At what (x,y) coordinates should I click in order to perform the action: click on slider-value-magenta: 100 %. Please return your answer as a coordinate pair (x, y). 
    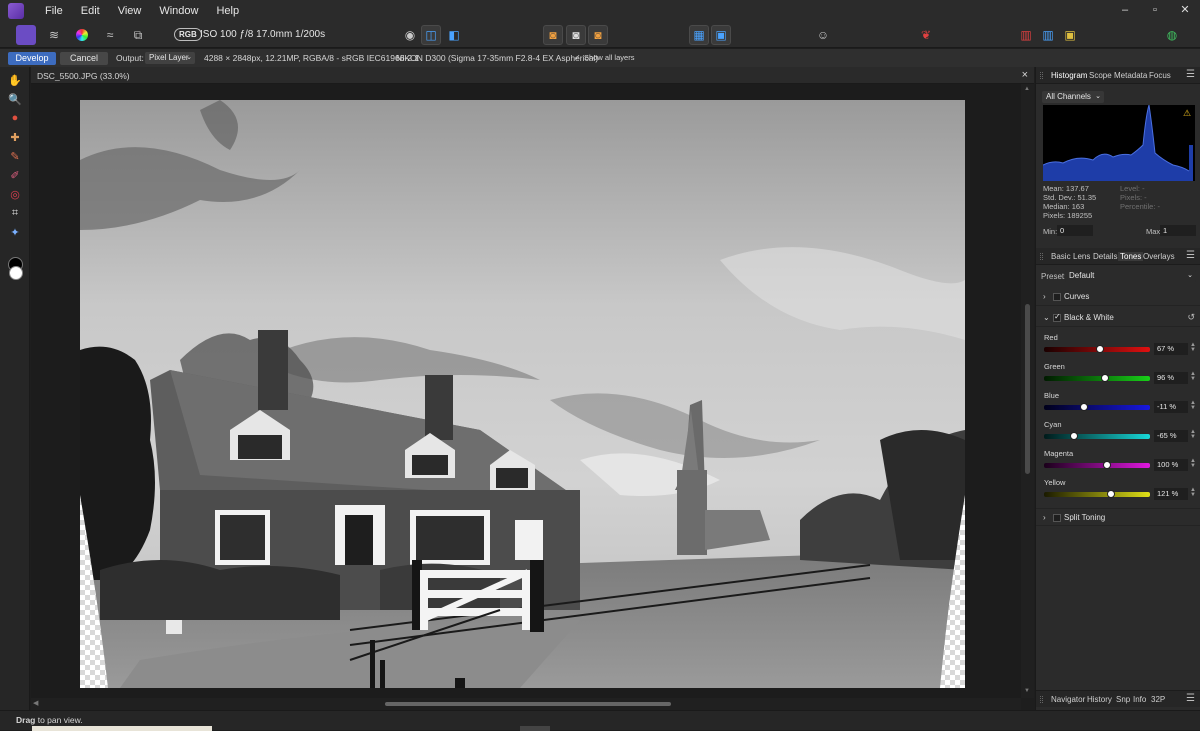
    Looking at the image, I should click on (1171, 465).